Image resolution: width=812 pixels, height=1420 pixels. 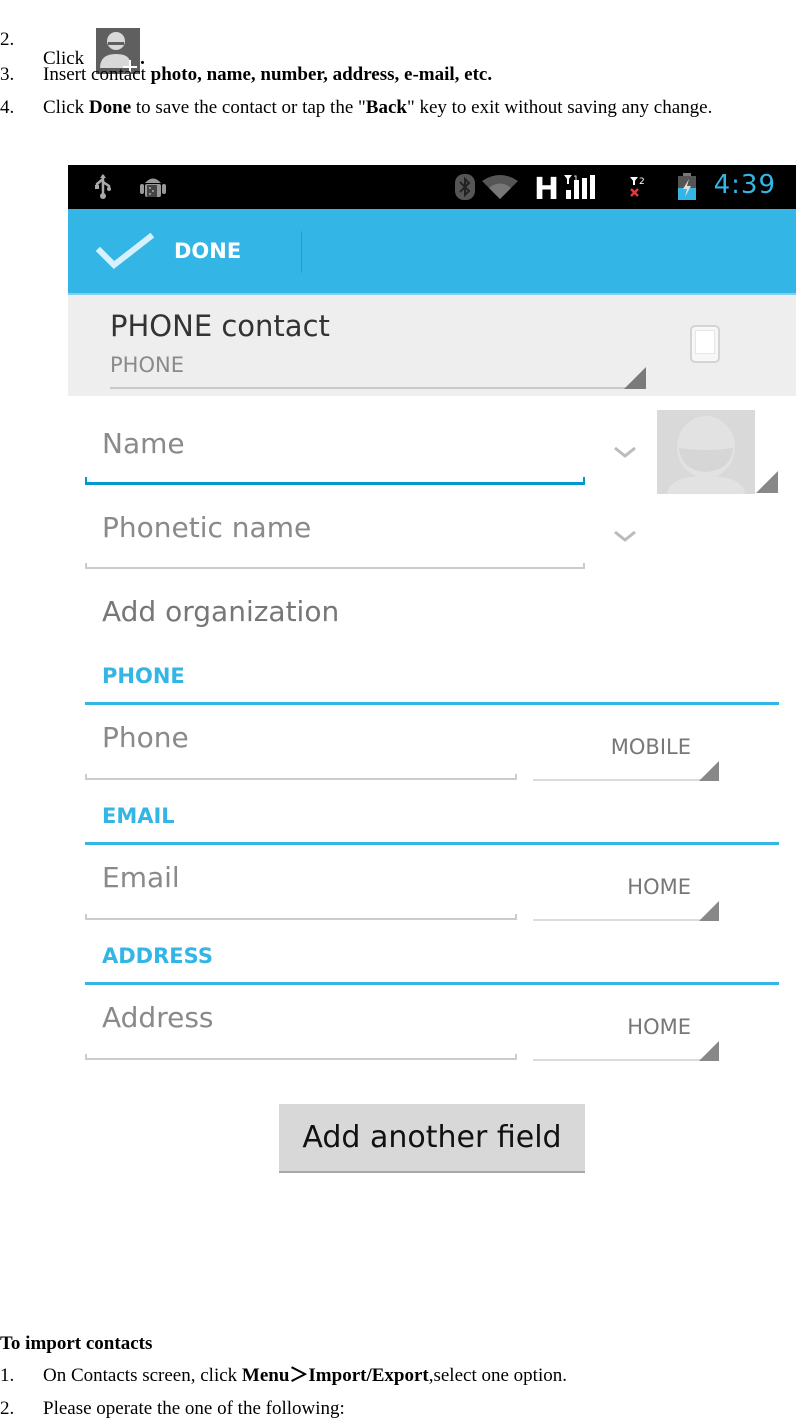 What do you see at coordinates (248, 107) in the screenshot?
I see `step-text: to save the contact or tap the "` at bounding box center [248, 107].